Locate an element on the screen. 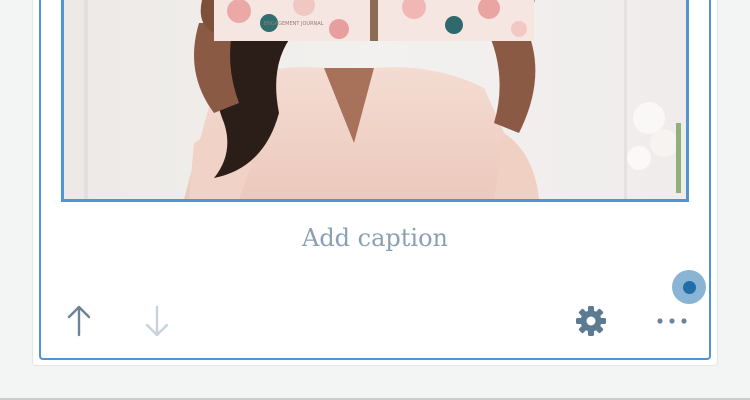 The width and height of the screenshot is (750, 400). more-options-button is located at coordinates (672, 321).